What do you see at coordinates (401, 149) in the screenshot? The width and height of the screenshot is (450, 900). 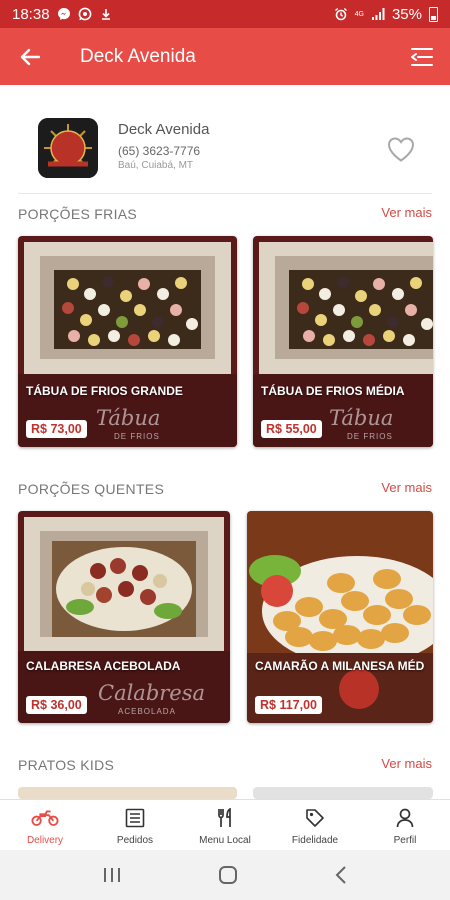 I see `favorite-heart-icon` at bounding box center [401, 149].